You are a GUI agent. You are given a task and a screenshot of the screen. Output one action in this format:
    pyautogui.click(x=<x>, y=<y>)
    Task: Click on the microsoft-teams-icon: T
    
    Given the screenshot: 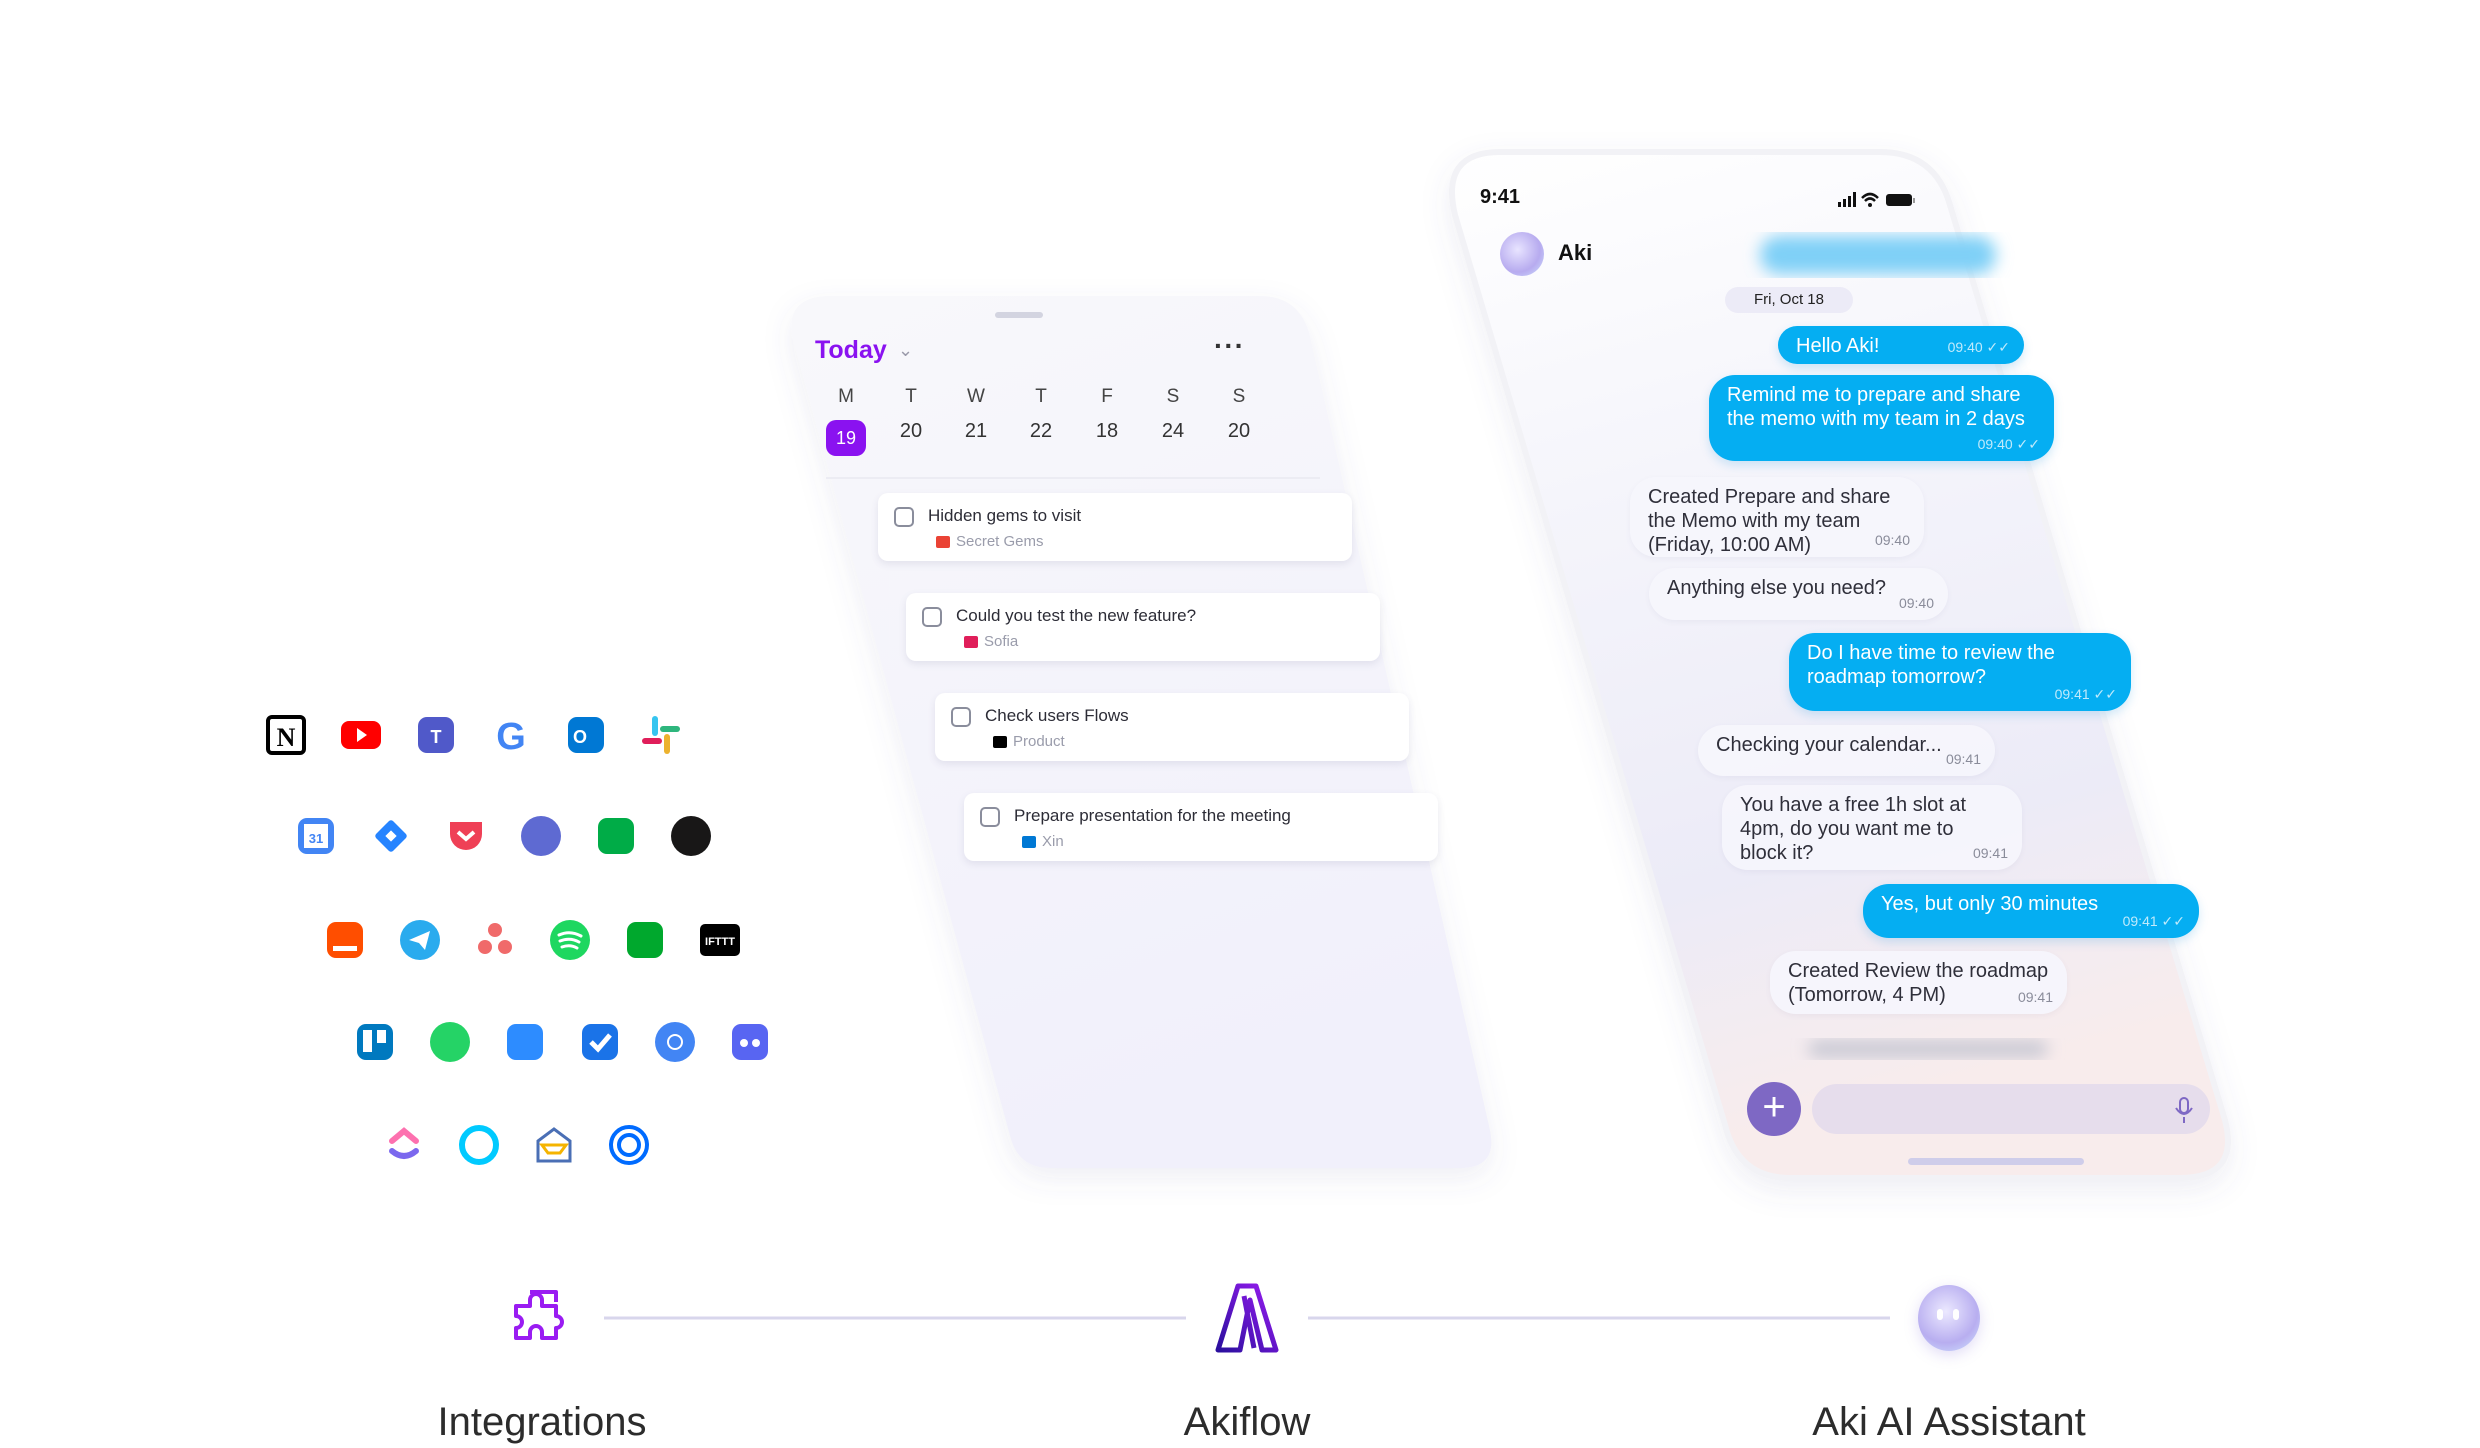 What is the action you would take?
    pyautogui.click(x=436, y=735)
    